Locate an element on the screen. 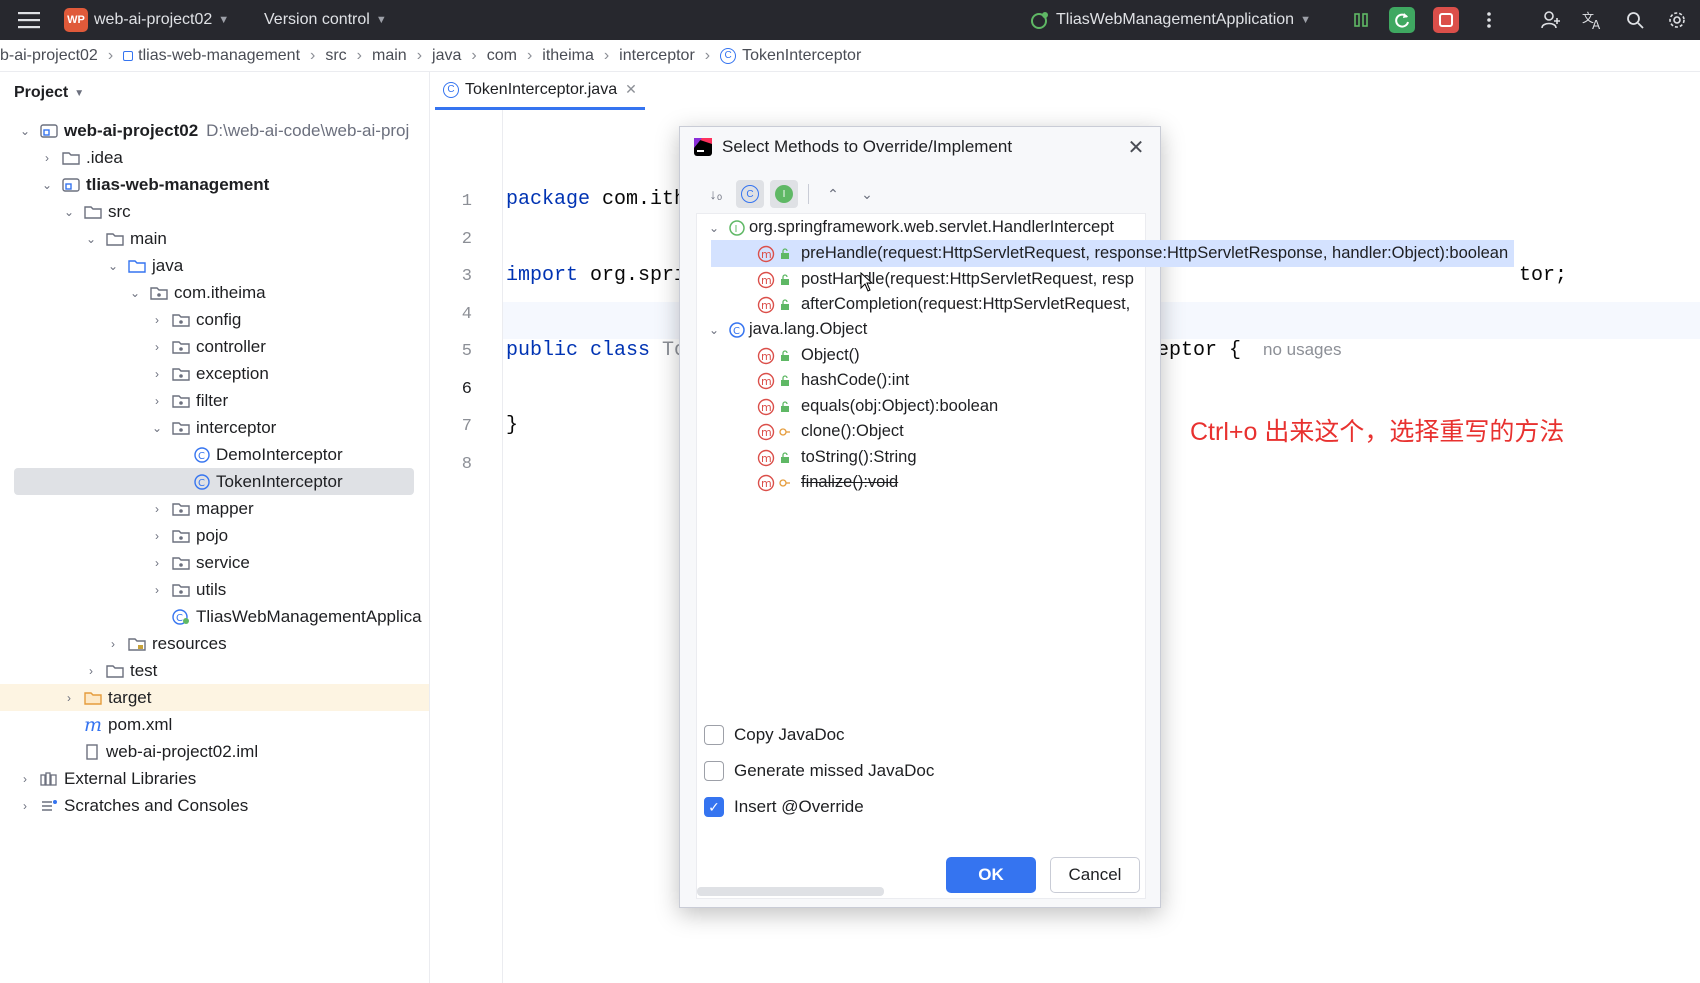  tree-item: ⌄ com.itheima is located at coordinates (214, 292).